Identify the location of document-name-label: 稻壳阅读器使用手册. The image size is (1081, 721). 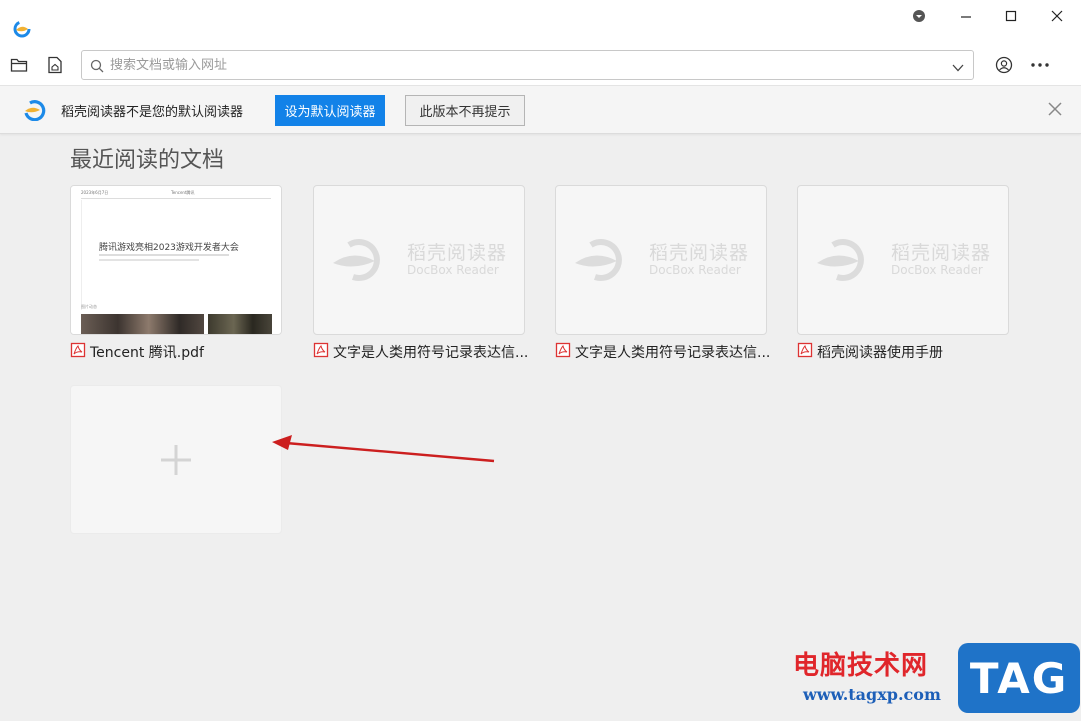
(880, 353).